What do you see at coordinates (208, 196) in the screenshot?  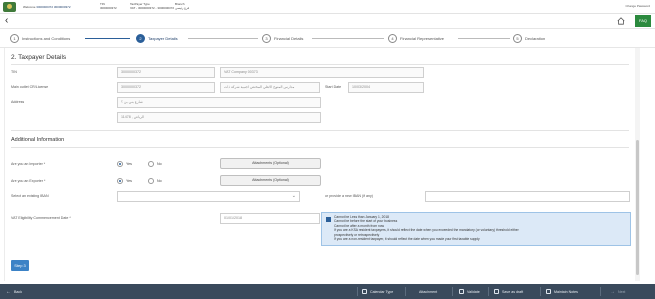 I see `iban-select: ⌄` at bounding box center [208, 196].